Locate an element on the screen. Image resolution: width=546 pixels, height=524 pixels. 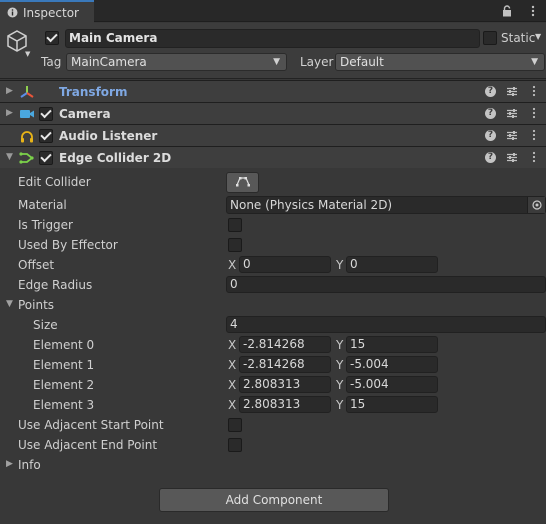
transform-icon is located at coordinates (27, 92).